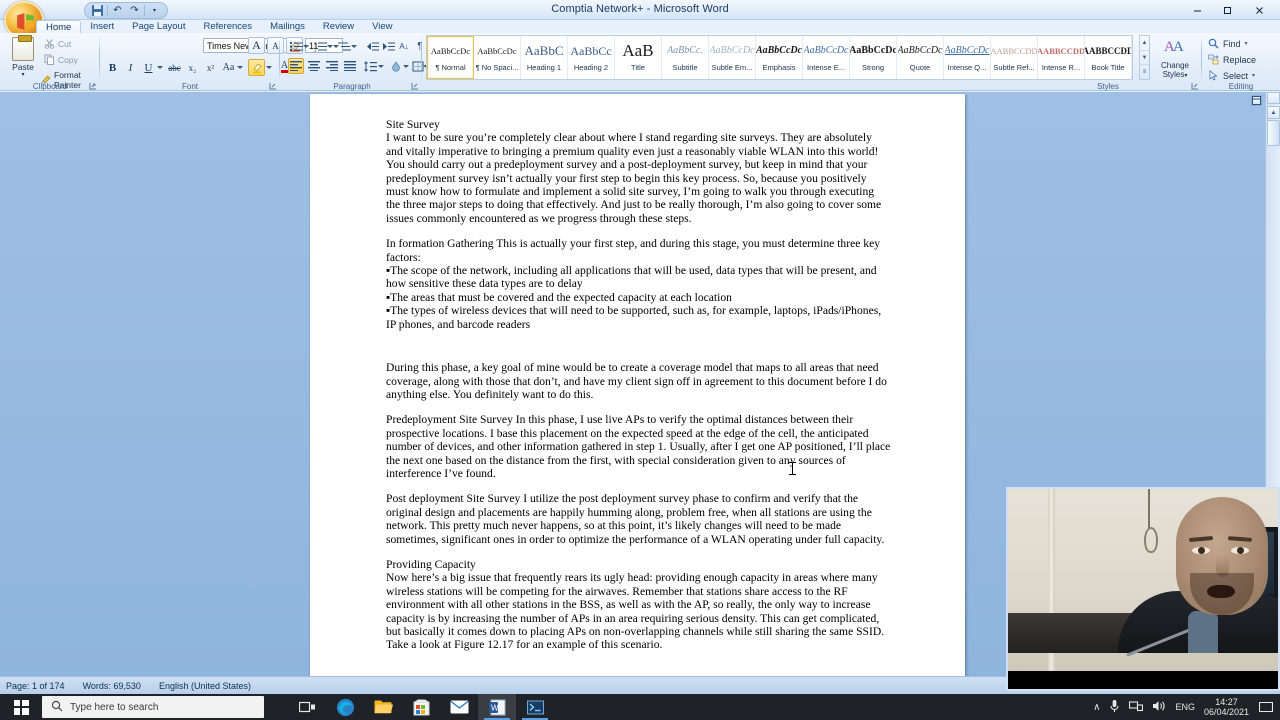 This screenshot has height=720, width=1280. What do you see at coordinates (307, 707) in the screenshot?
I see `task-view-icon` at bounding box center [307, 707].